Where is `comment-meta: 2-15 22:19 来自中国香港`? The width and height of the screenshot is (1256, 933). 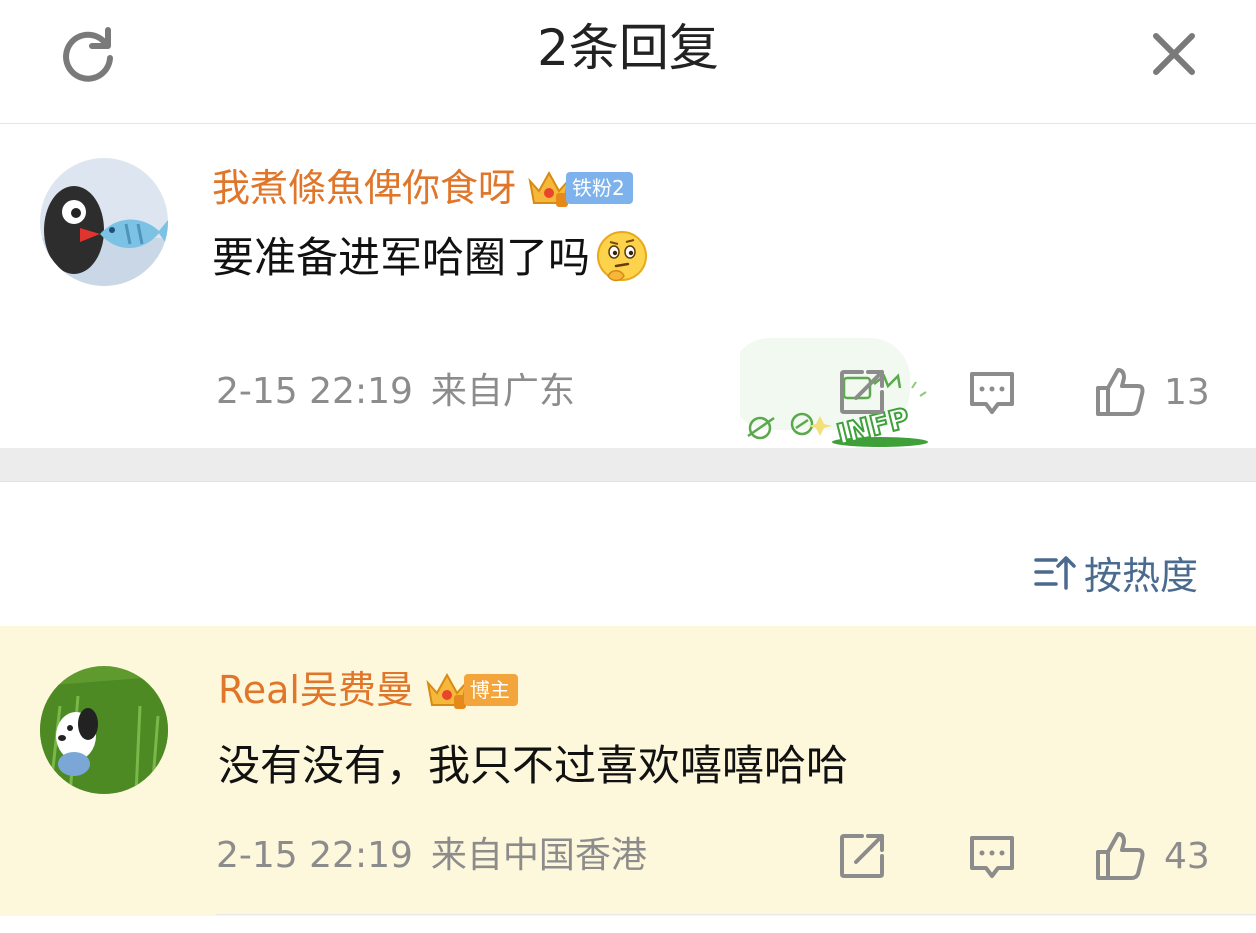 comment-meta: 2-15 22:19 来自中国香港 is located at coordinates (431, 856).